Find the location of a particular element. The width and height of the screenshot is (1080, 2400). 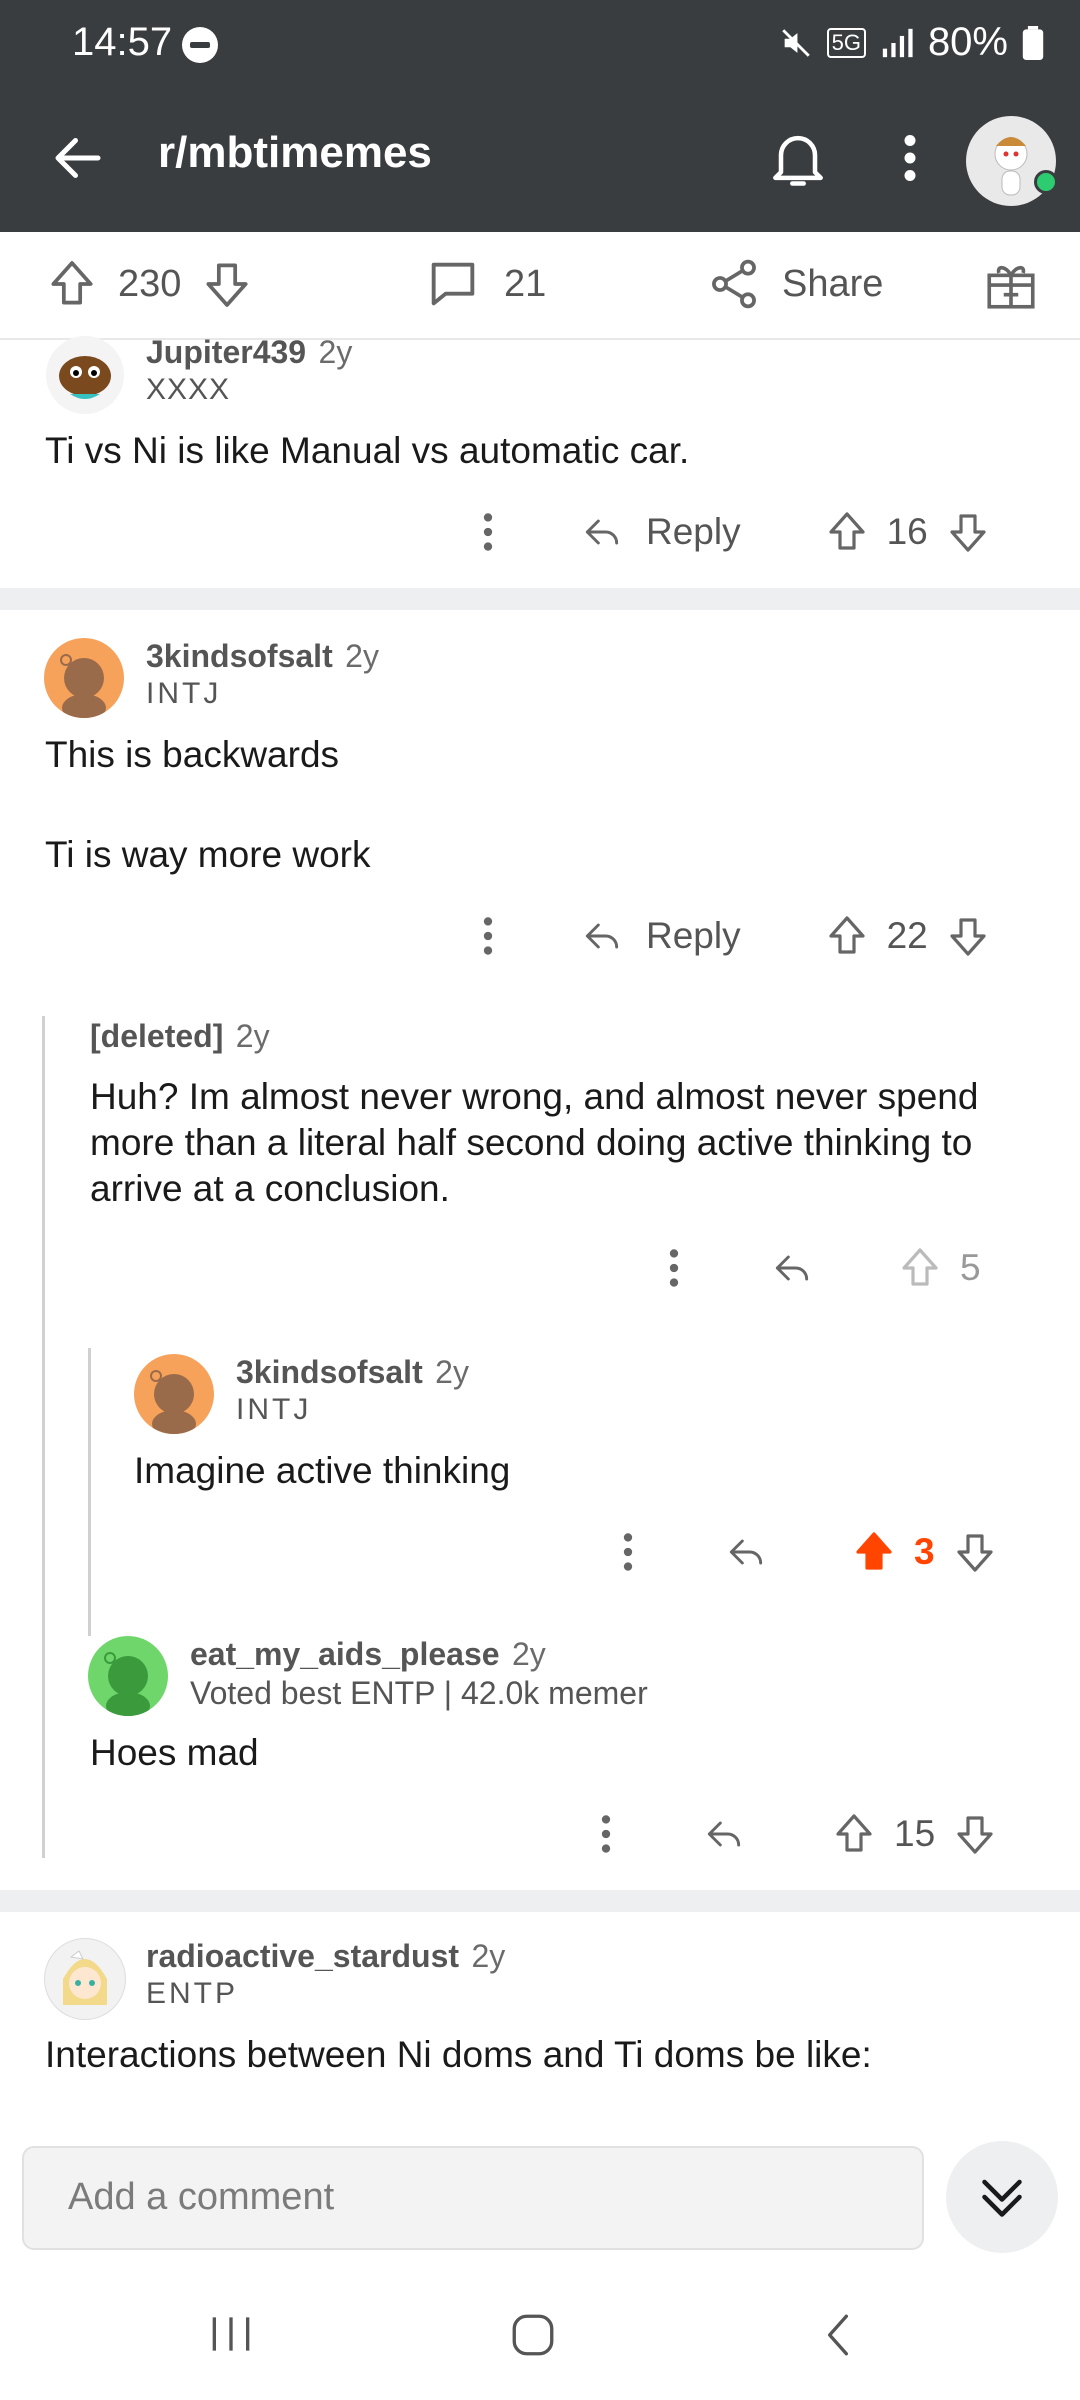

comment-meta: [deleted] 2y is located at coordinates (180, 1036).